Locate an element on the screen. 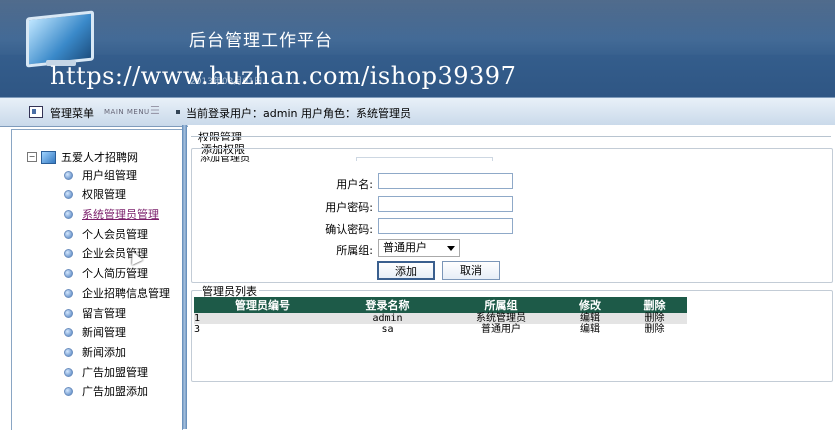  sidebar-item-user-group: 用户组管理 is located at coordinates (100, 175).